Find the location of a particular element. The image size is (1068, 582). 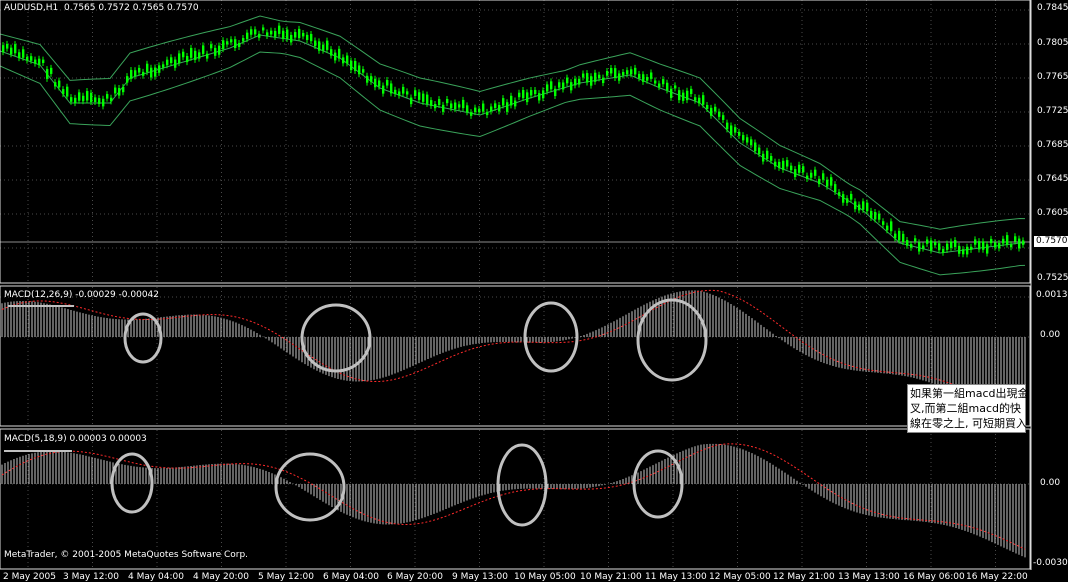

macd2-axis-zero: 0.00 is located at coordinates (1050, 483).